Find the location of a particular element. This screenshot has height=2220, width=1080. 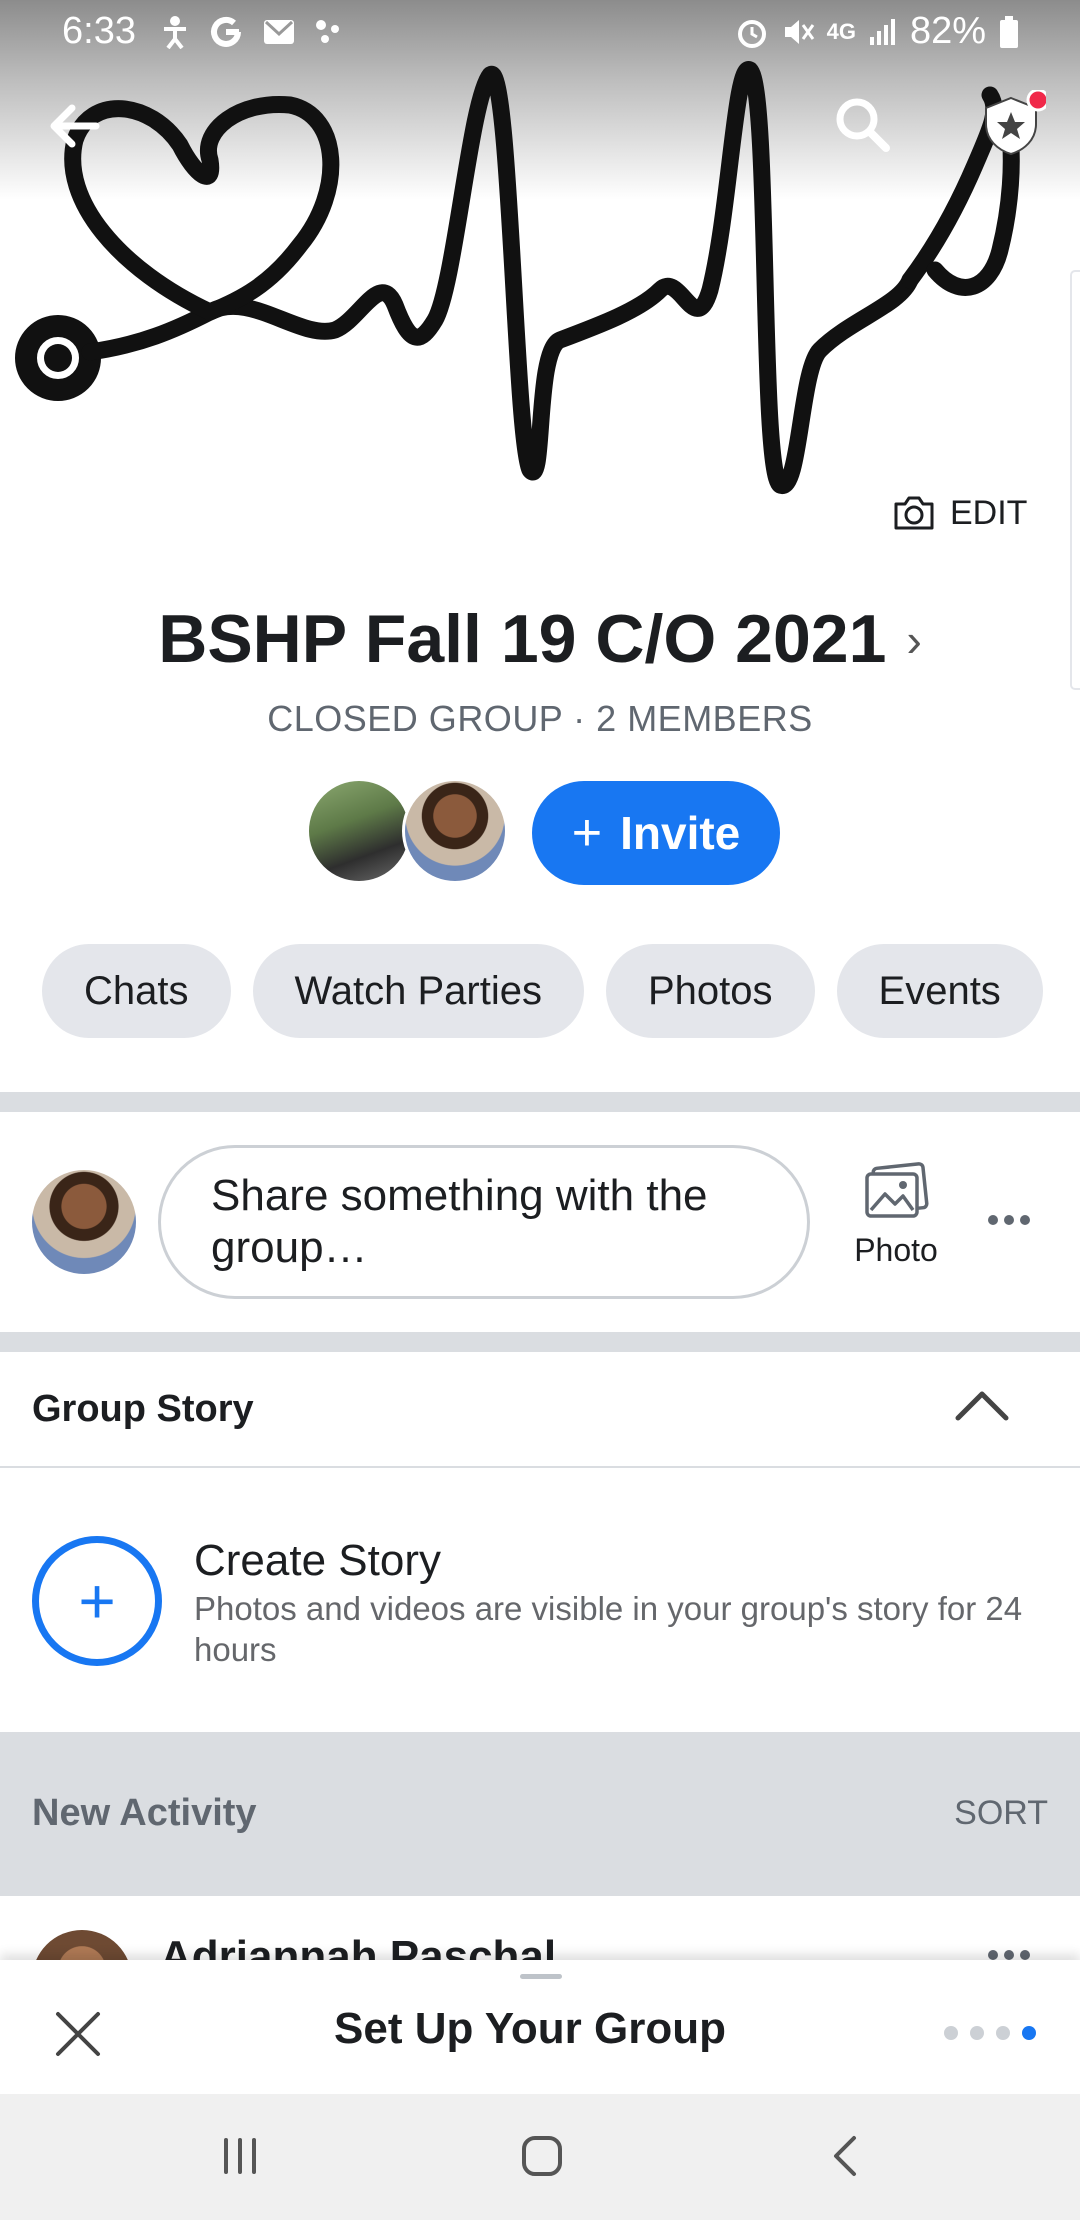

battery-icon is located at coordinates (1009, 31).